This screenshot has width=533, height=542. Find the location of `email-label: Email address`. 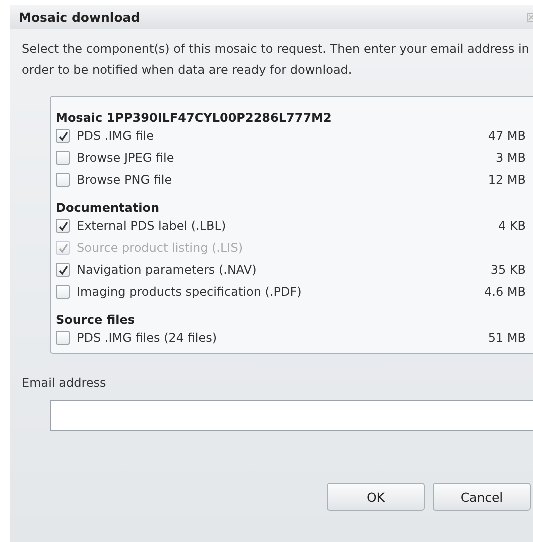

email-label: Email address is located at coordinates (65, 383).